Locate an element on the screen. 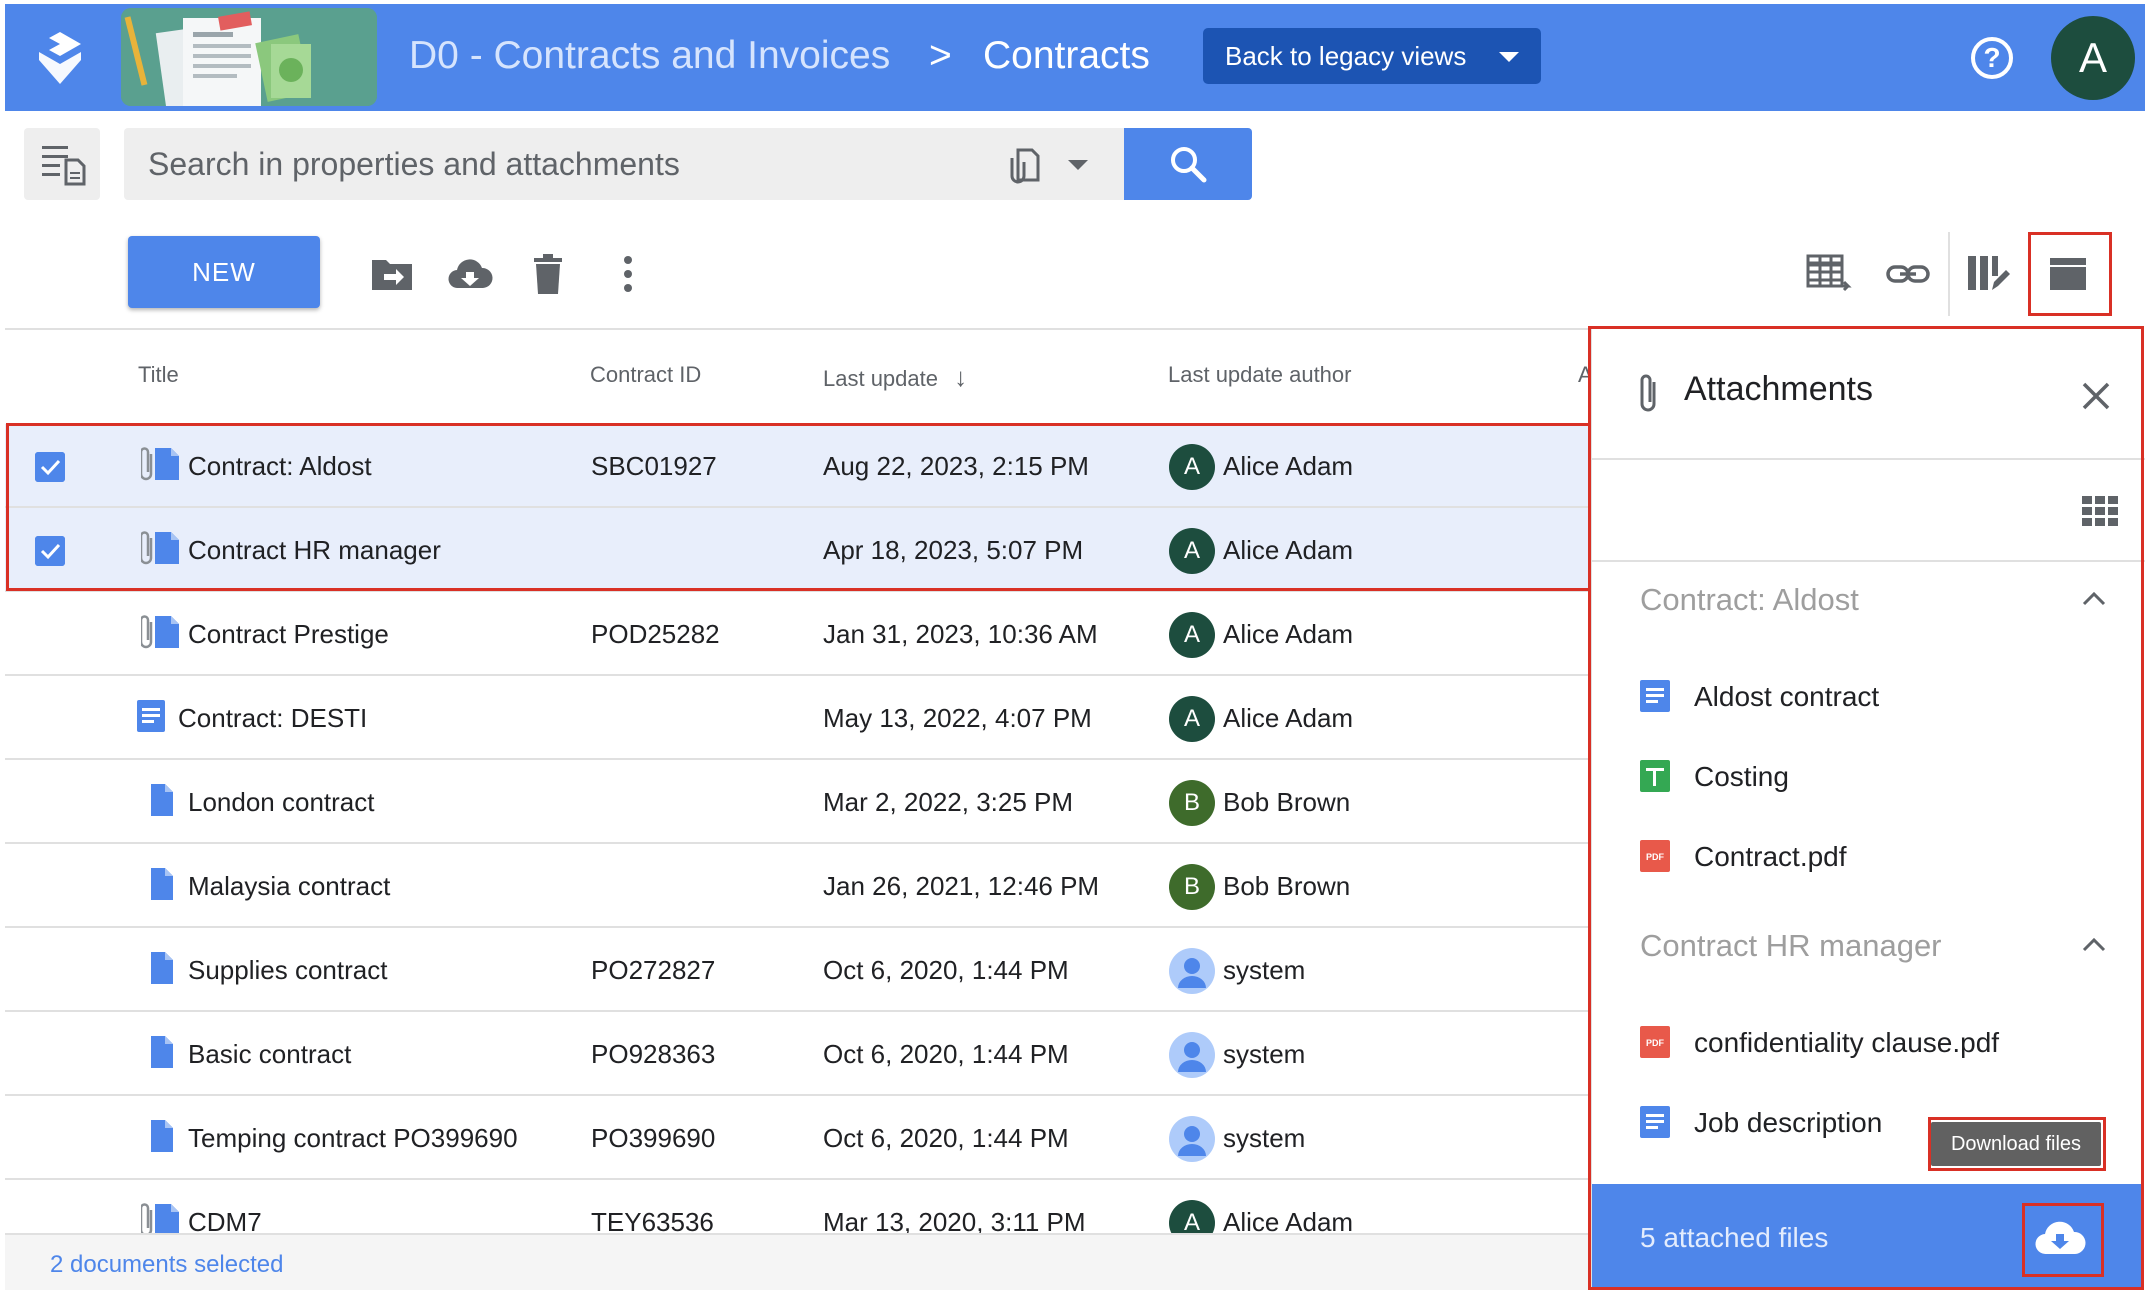  move-to-folder-icon is located at coordinates (392, 274).